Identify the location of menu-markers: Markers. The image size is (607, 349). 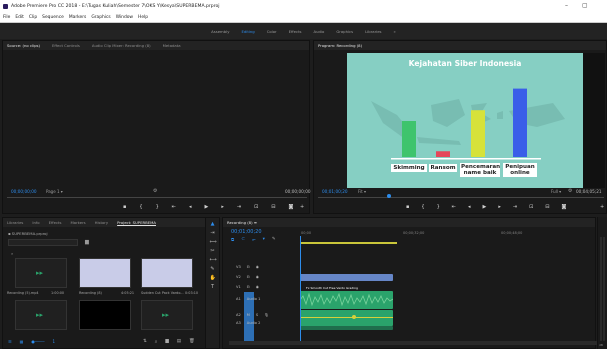
(77, 17).